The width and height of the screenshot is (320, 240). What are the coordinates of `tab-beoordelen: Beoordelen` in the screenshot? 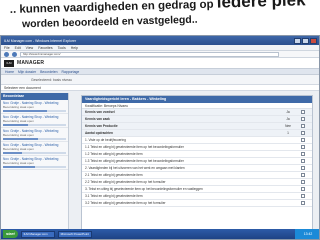 It's located at (48, 72).